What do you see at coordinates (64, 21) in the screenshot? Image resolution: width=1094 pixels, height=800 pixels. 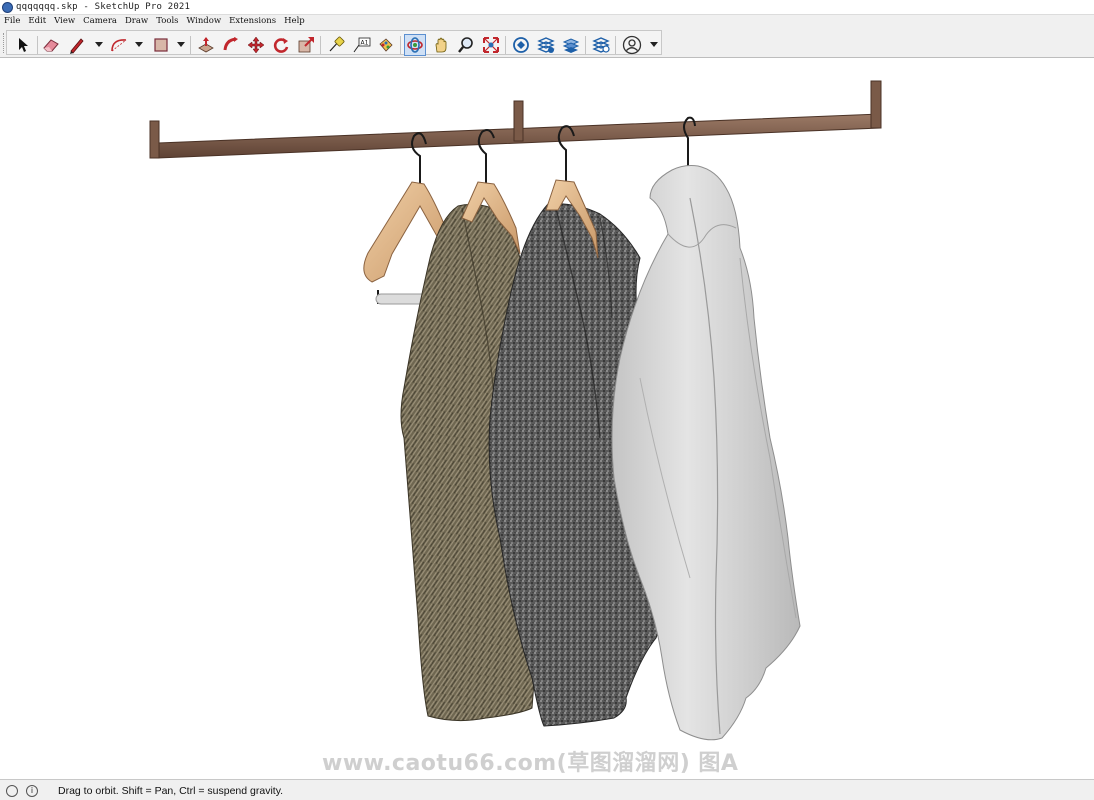 I see `menu-view: View` at bounding box center [64, 21].